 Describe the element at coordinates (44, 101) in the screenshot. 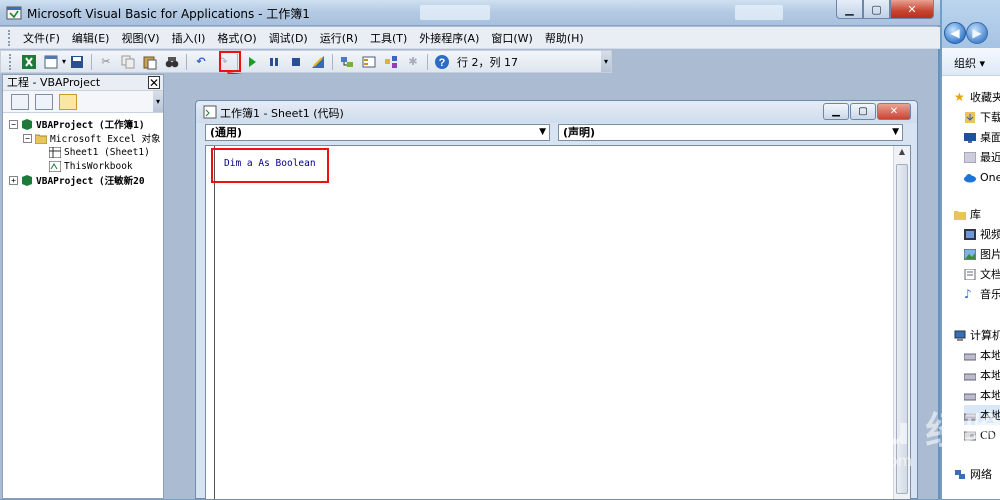

I see `view-object-button` at that location.